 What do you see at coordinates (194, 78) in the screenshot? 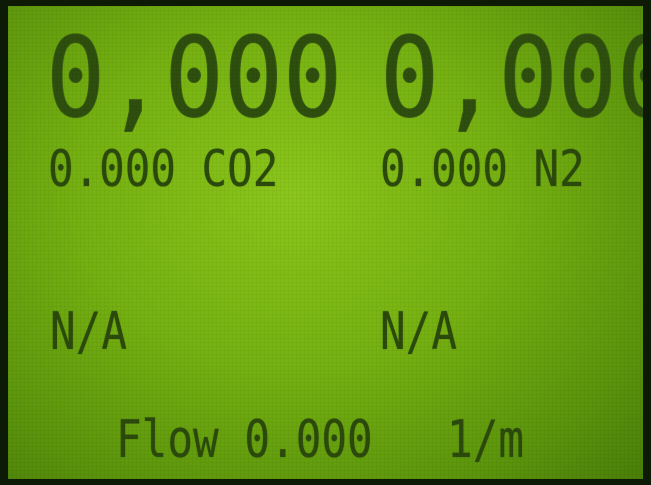
I see `left-main-reading: 0,000` at bounding box center [194, 78].